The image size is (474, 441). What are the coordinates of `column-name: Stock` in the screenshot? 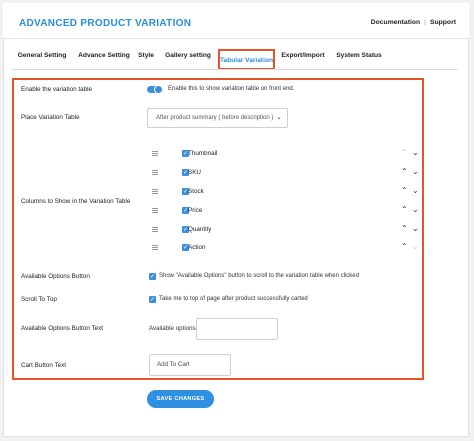 It's located at (196, 191).